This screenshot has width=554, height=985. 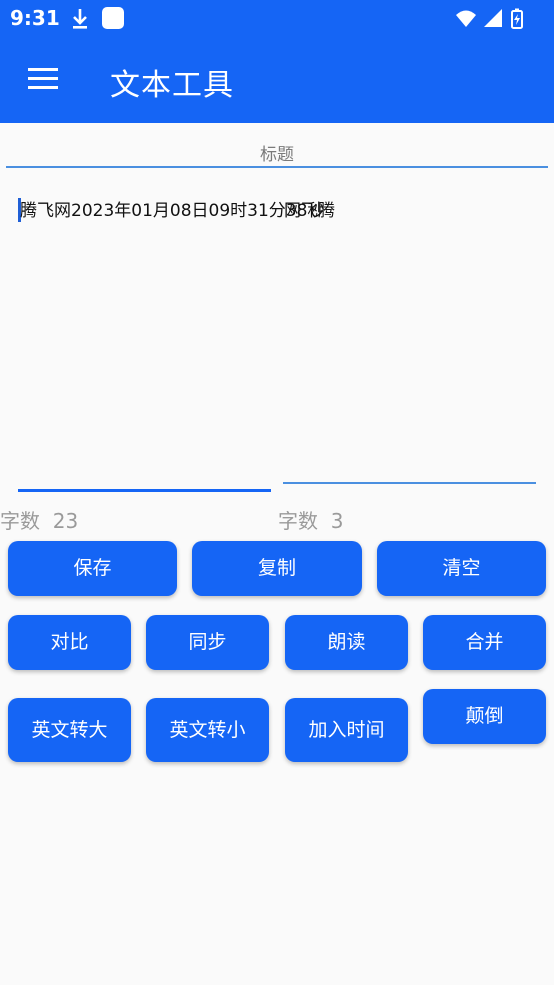 I want to click on title-input: 标题, so click(x=277, y=152).